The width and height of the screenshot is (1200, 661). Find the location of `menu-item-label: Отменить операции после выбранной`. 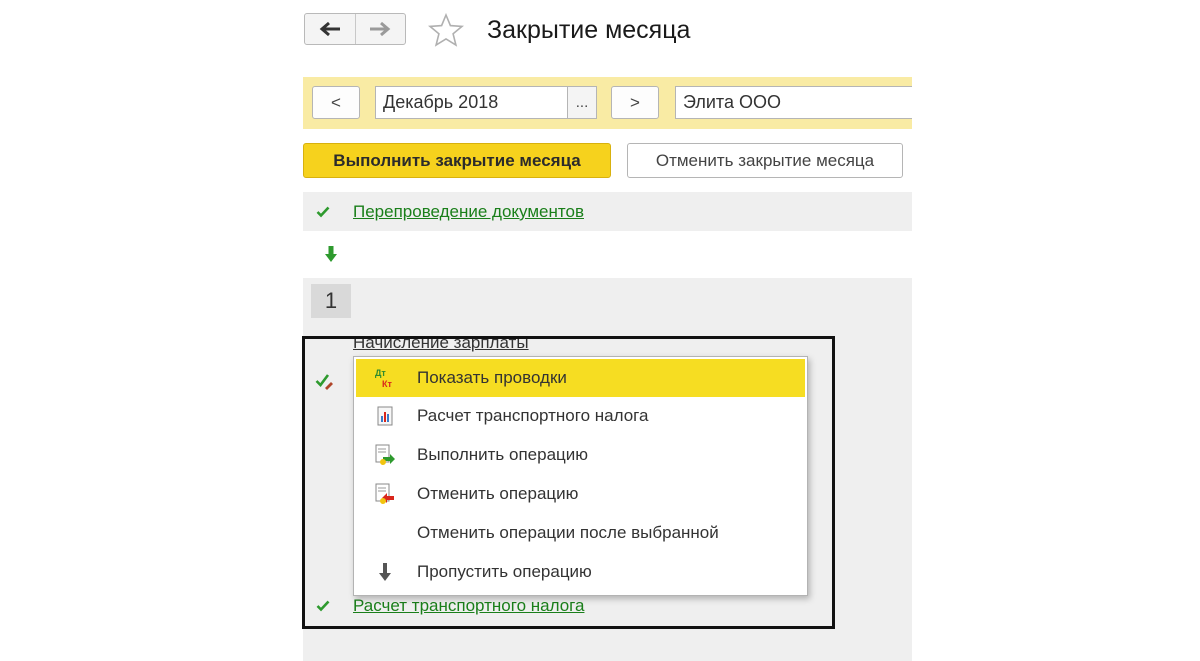

menu-item-label: Отменить операции после выбранной is located at coordinates (568, 532).